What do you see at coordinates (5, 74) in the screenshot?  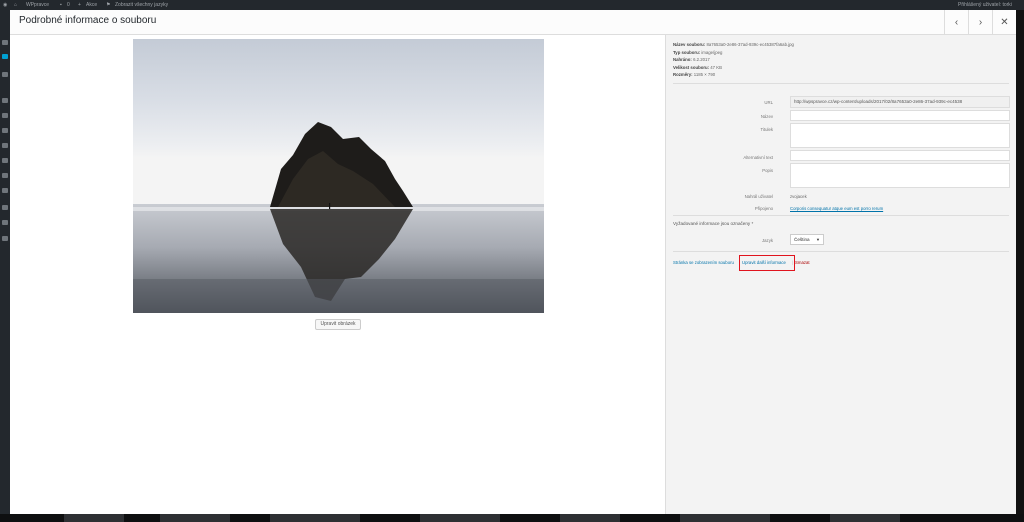 I see `menu-posts-icon` at bounding box center [5, 74].